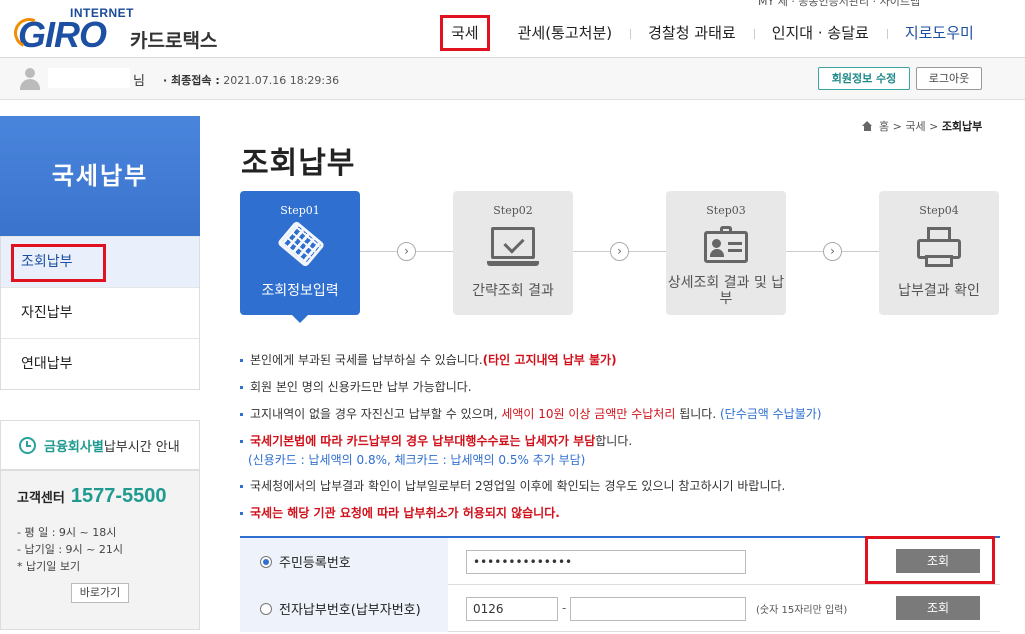 The height and width of the screenshot is (634, 1025). I want to click on step-01: Step01 조회정보입력, so click(300, 257).